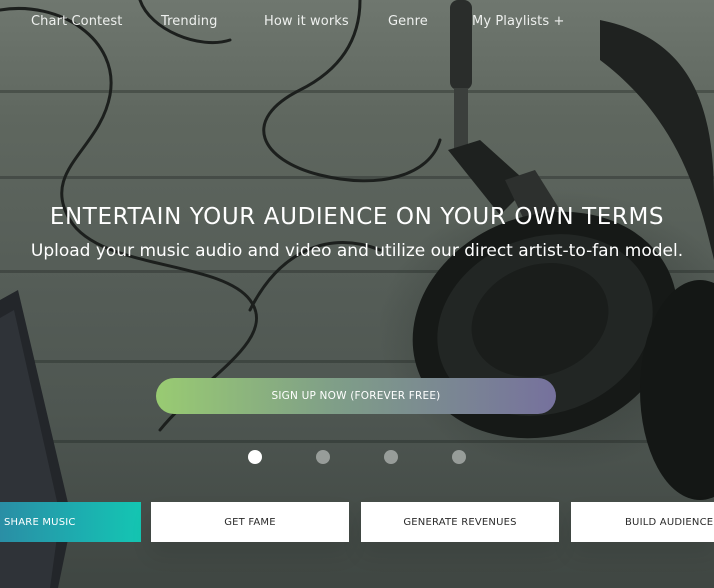 The width and height of the screenshot is (714, 588). I want to click on tab-build-audience: BUILD AUDIENCE, so click(642, 522).